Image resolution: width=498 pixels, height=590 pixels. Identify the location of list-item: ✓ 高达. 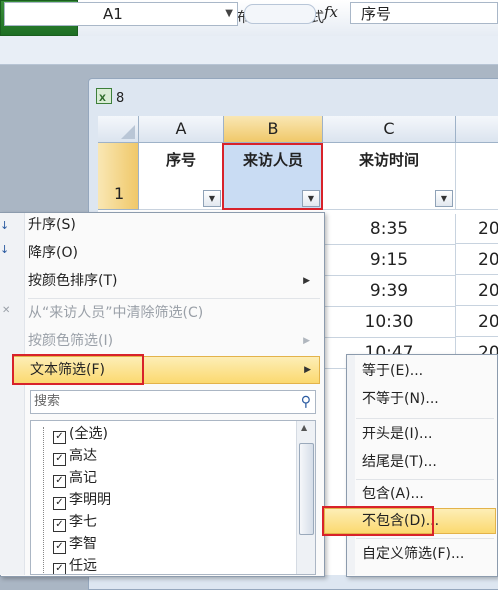
(75, 456).